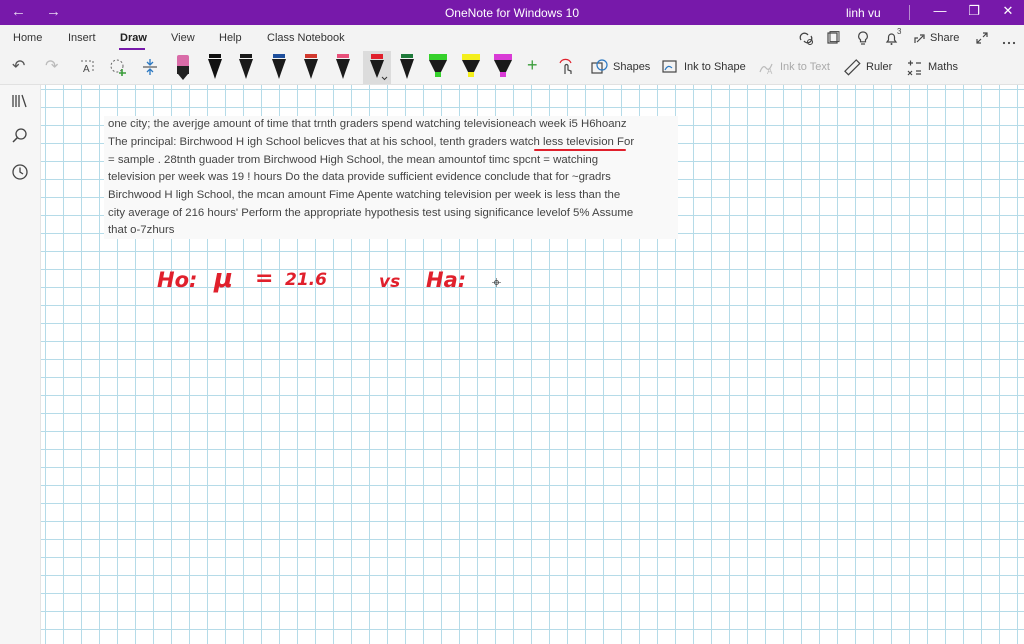 The image size is (1024, 644). I want to click on add-space-icon, so click(119, 68).